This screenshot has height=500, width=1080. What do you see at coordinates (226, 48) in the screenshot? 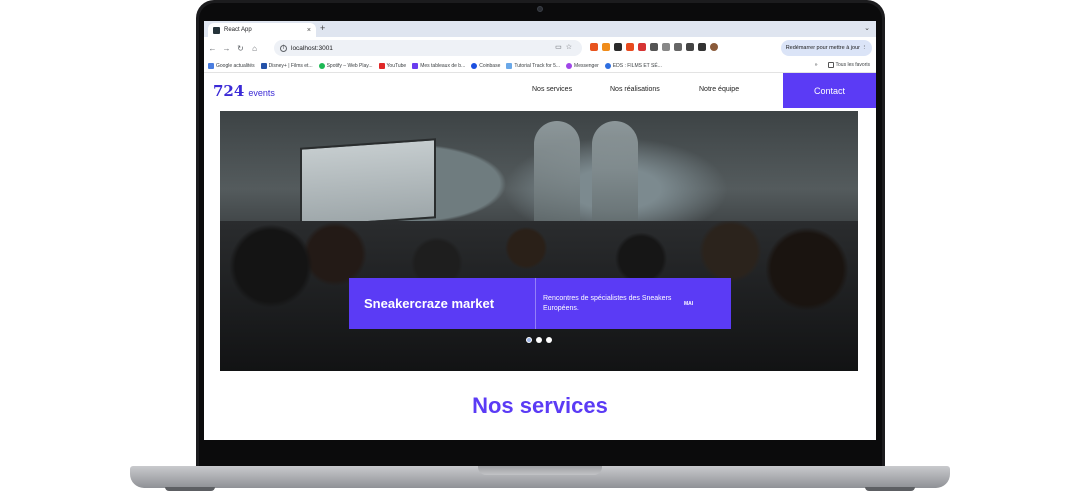
I see `forward-icon: →` at bounding box center [226, 48].